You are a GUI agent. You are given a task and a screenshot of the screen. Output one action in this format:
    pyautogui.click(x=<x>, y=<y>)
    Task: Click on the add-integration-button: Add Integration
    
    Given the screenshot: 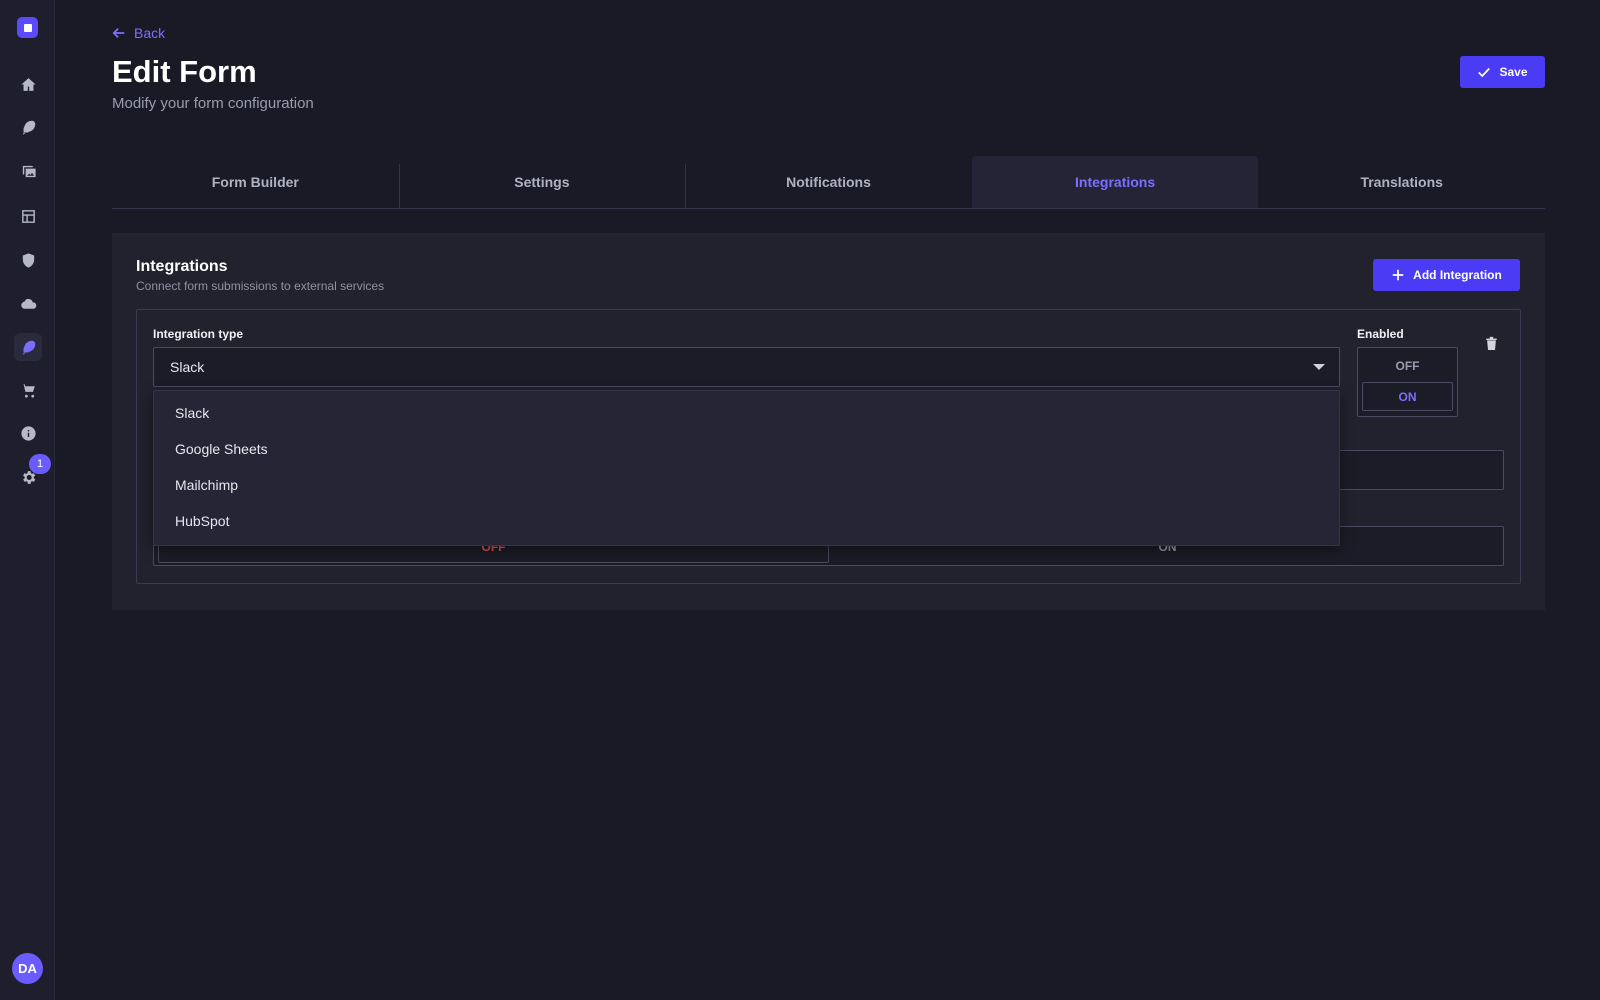 What is the action you would take?
    pyautogui.click(x=1446, y=275)
    